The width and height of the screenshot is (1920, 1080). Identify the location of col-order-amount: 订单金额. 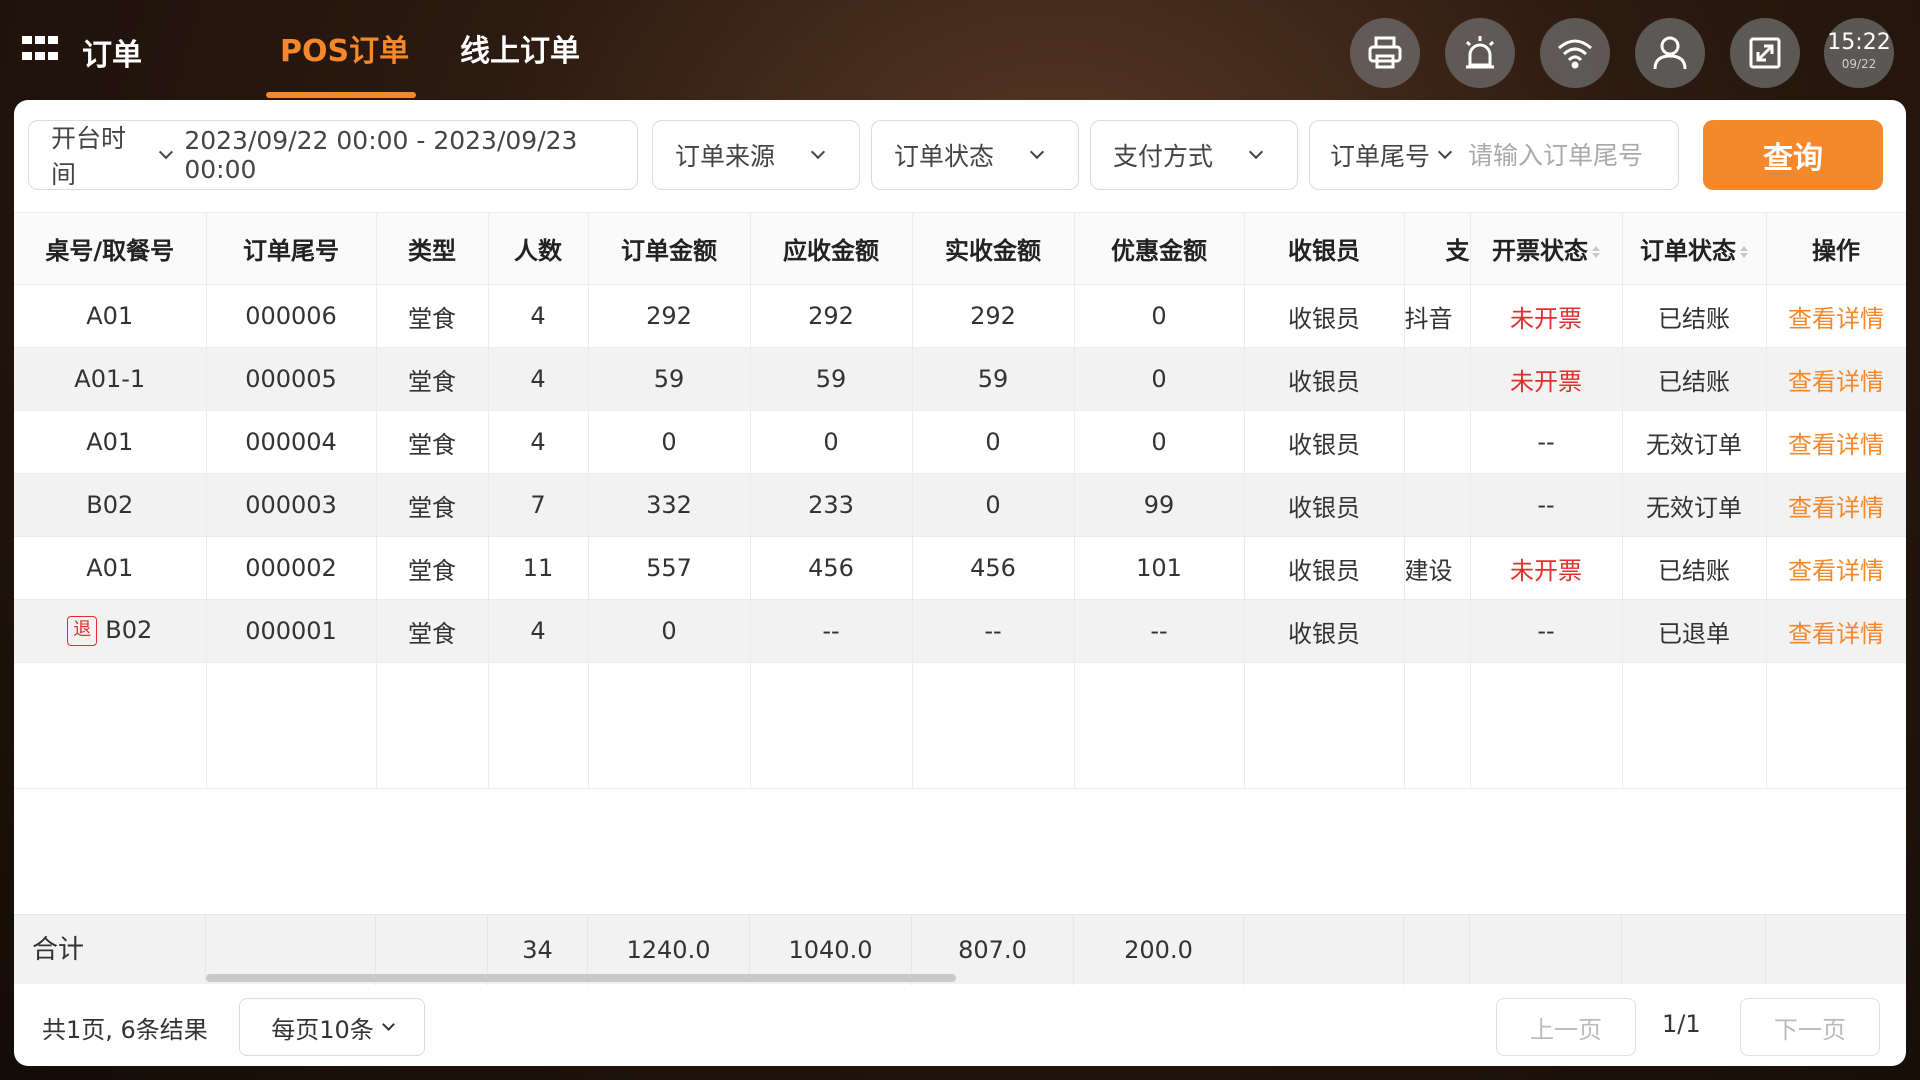
(669, 248).